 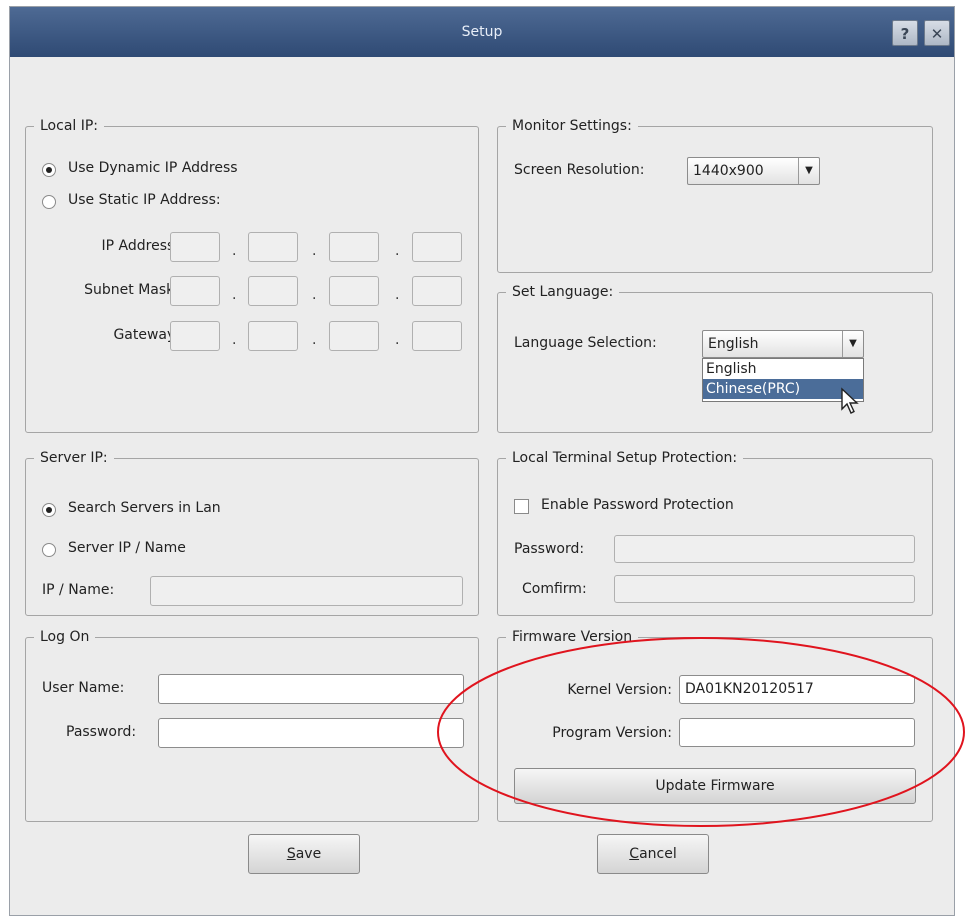 I want to click on language-option-english: English, so click(x=783, y=369).